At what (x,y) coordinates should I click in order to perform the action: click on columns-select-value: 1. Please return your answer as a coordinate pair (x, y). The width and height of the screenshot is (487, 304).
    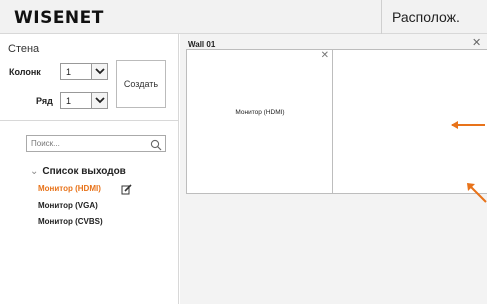
    Looking at the image, I should click on (69, 72).